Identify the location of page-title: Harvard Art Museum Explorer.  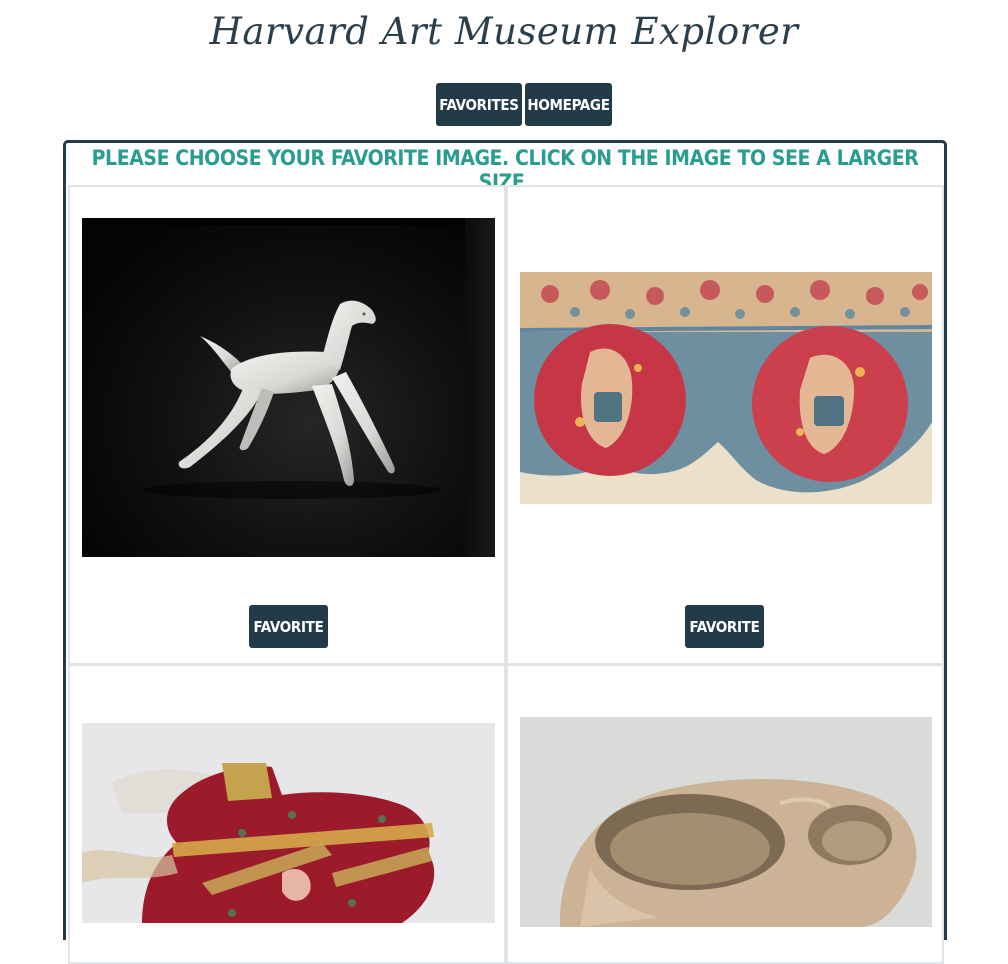
(504, 31).